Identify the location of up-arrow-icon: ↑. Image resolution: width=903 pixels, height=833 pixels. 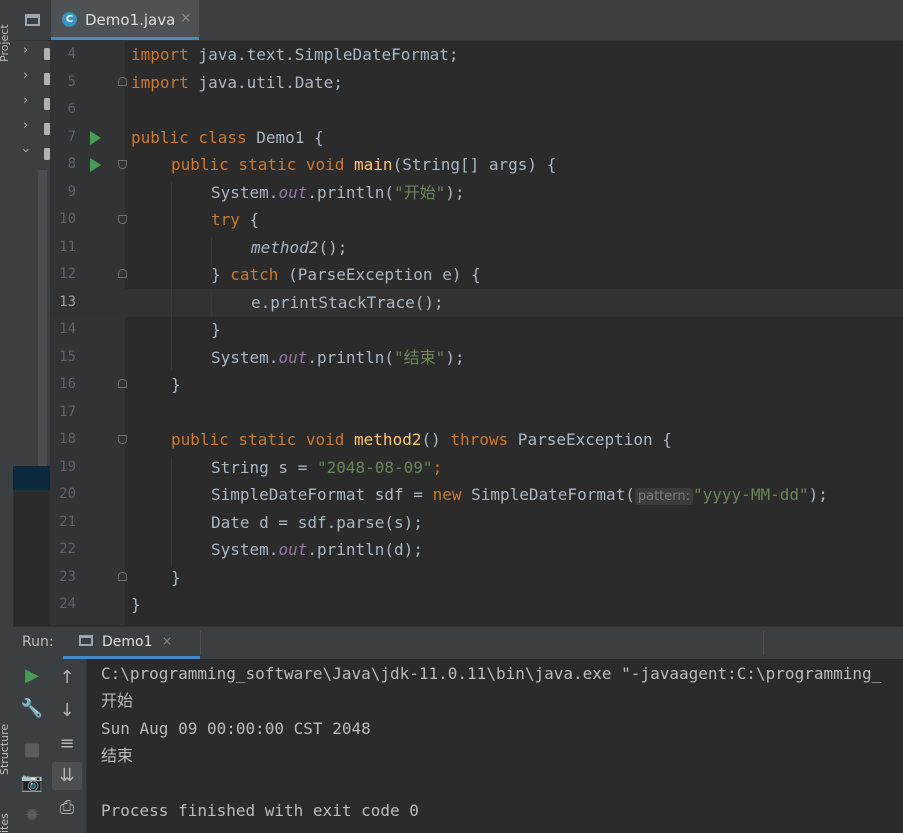
(67, 677).